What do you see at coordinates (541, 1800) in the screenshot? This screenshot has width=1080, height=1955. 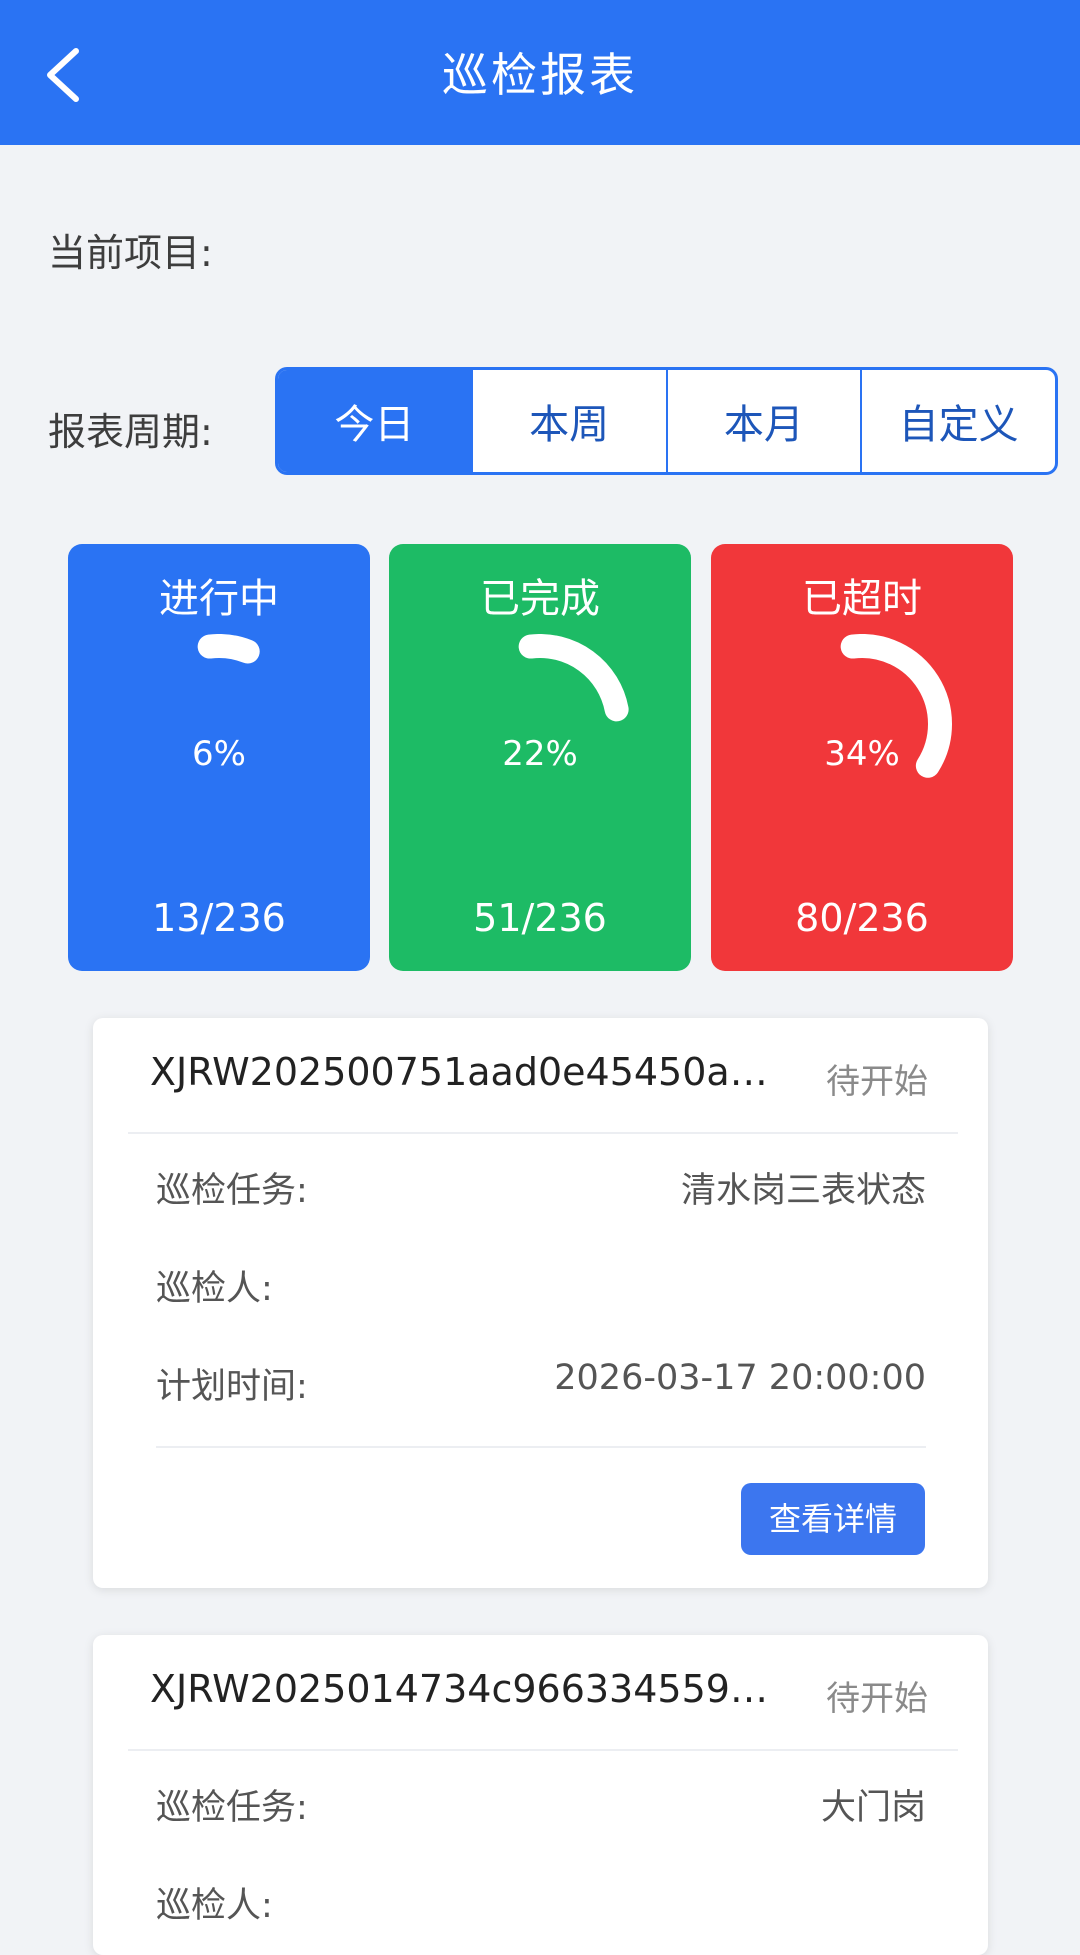 I see `task-name-row: 巡检任务: 大门岗` at bounding box center [541, 1800].